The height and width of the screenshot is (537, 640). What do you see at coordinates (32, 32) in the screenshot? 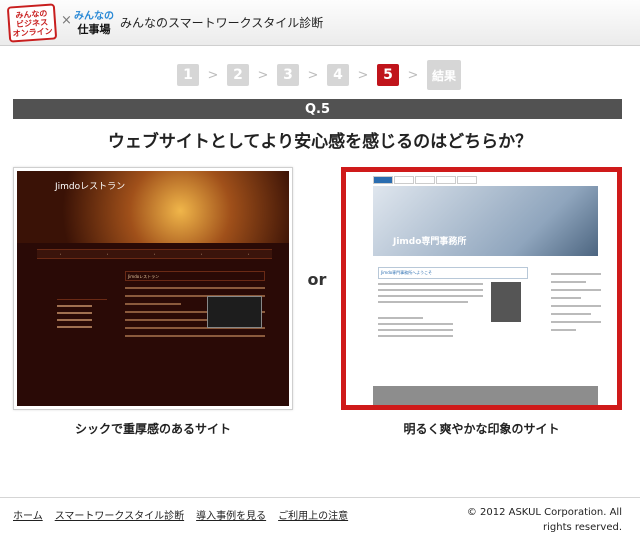
I see `logo1-line-3: オンライン` at bounding box center [32, 32].